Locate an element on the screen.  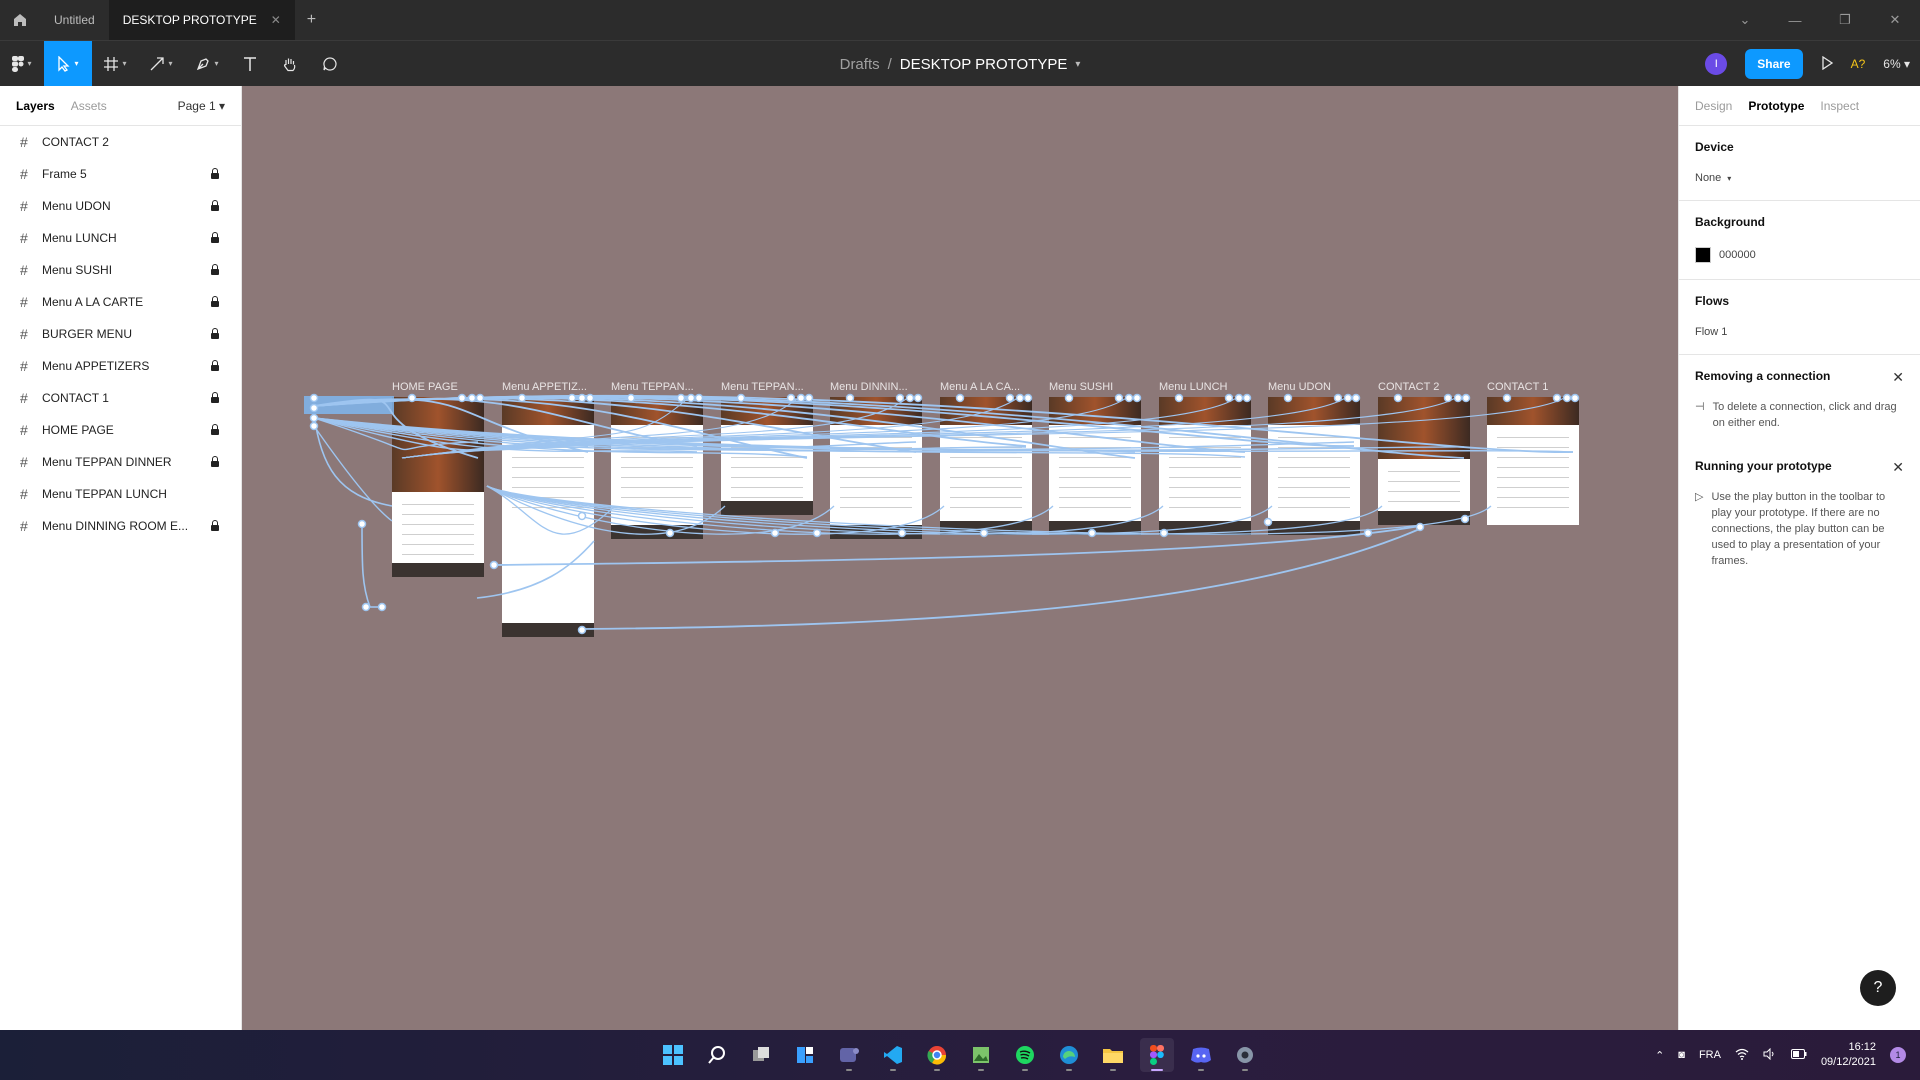
layer-item: # Menu SUSHI is located at coordinates (120, 270).